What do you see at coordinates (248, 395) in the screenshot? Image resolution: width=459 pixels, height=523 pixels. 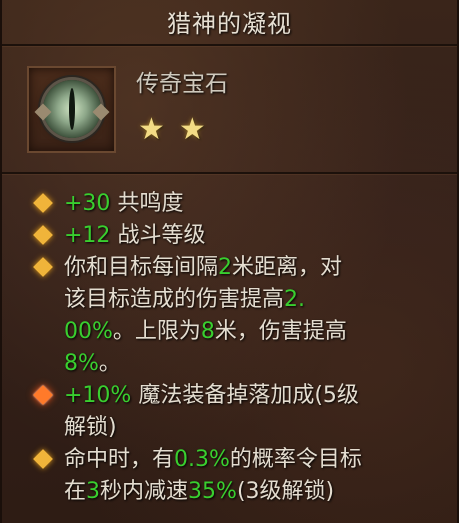 I see `affix-text: 魔法装备掉落加成(5级` at bounding box center [248, 395].